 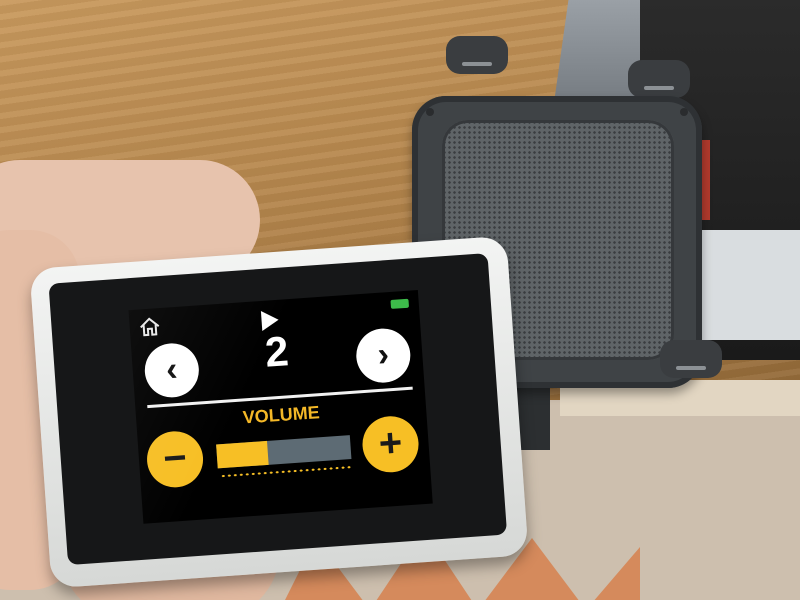 I want to click on volume-up-button: +, so click(x=390, y=444).